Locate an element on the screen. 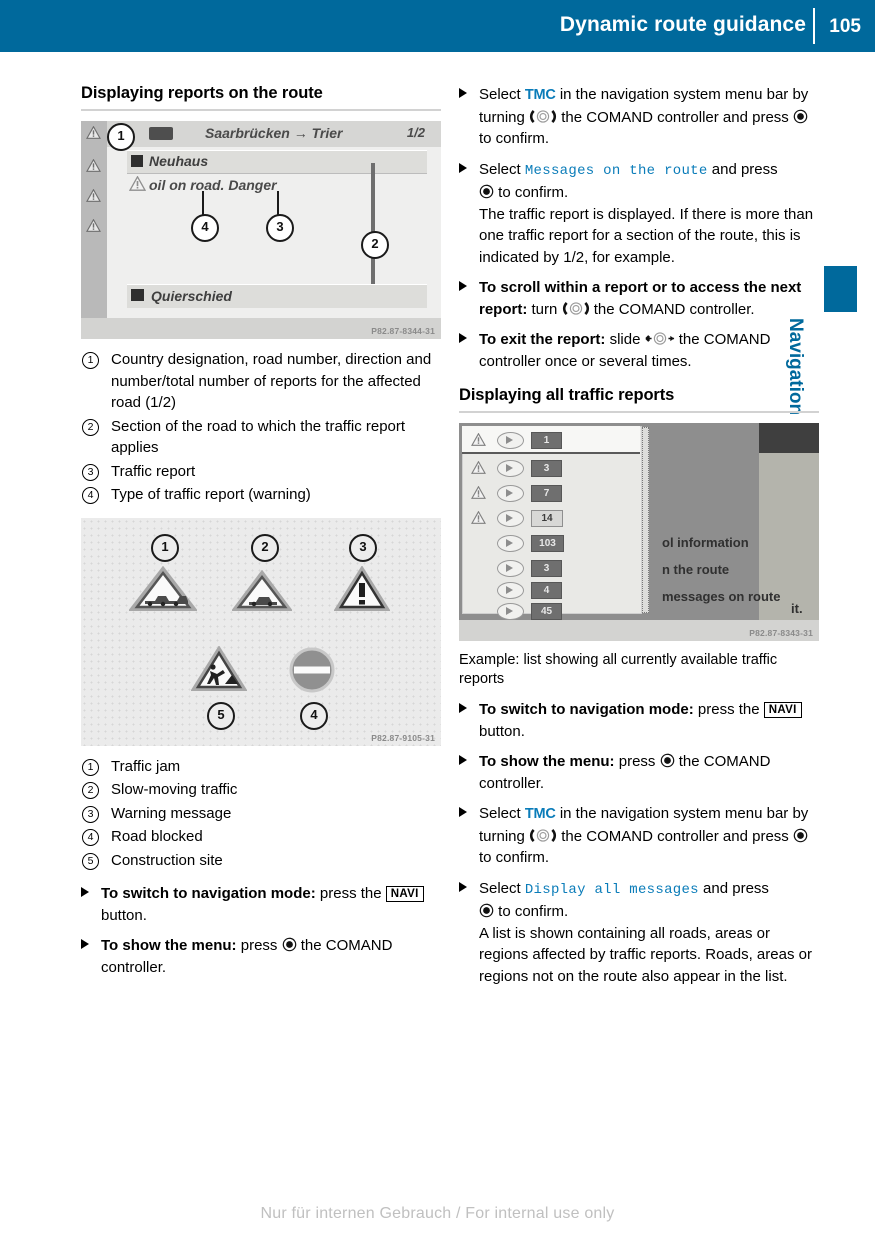 The image size is (875, 1241). step-text: press the is located at coordinates (350, 893).